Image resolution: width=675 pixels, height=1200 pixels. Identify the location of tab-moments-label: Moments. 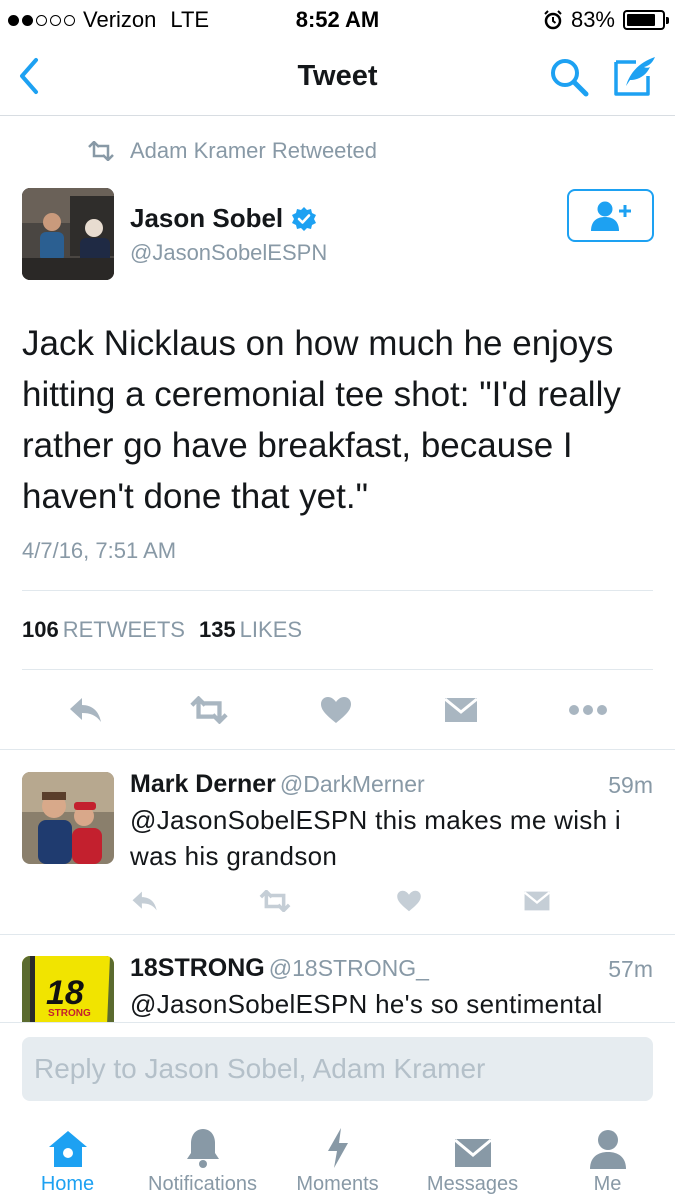
(337, 1184).